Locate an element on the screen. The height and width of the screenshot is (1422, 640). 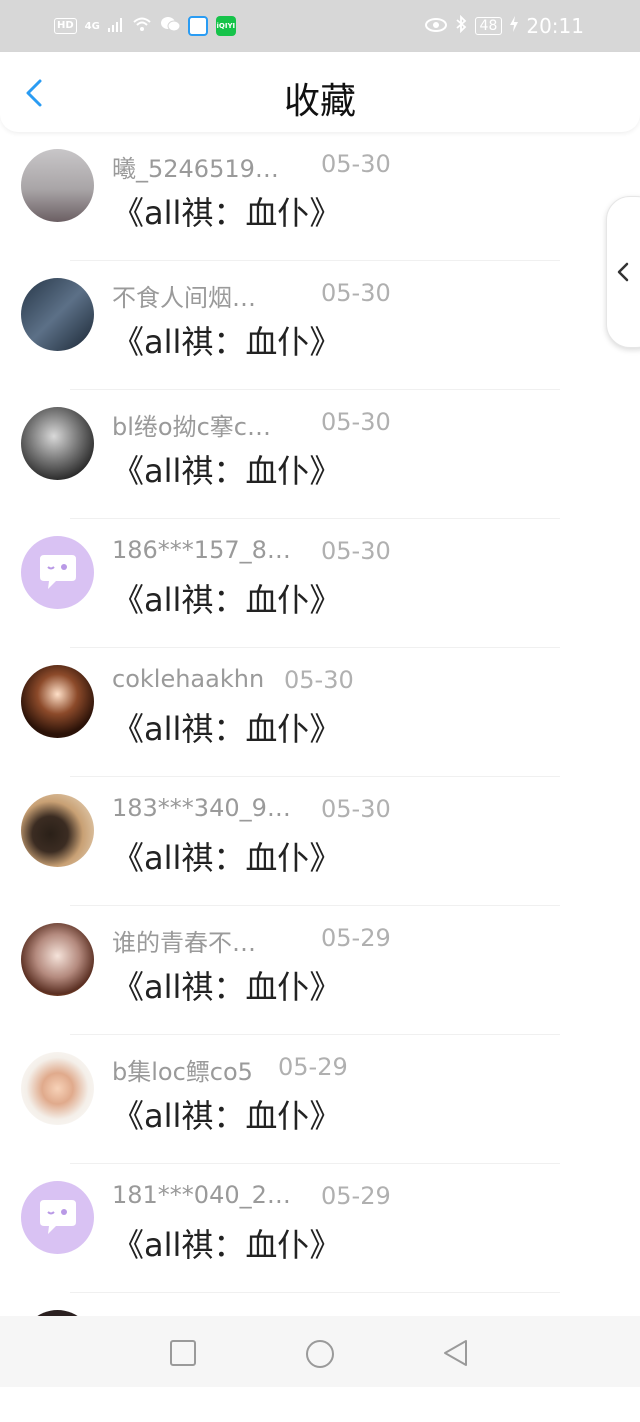
square-icon is located at coordinates (183, 1353).